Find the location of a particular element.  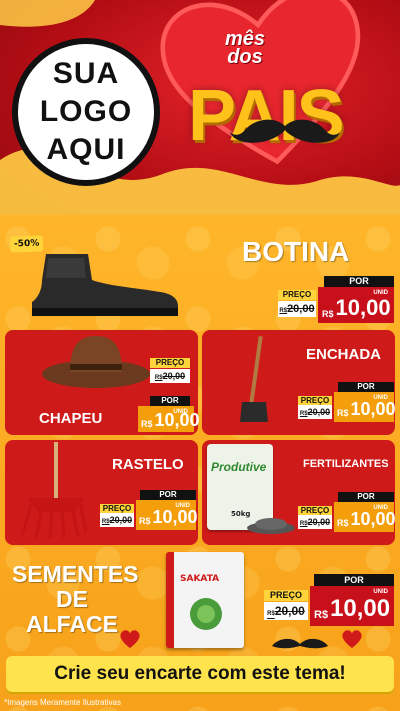

granules-image is located at coordinates (271, 526).